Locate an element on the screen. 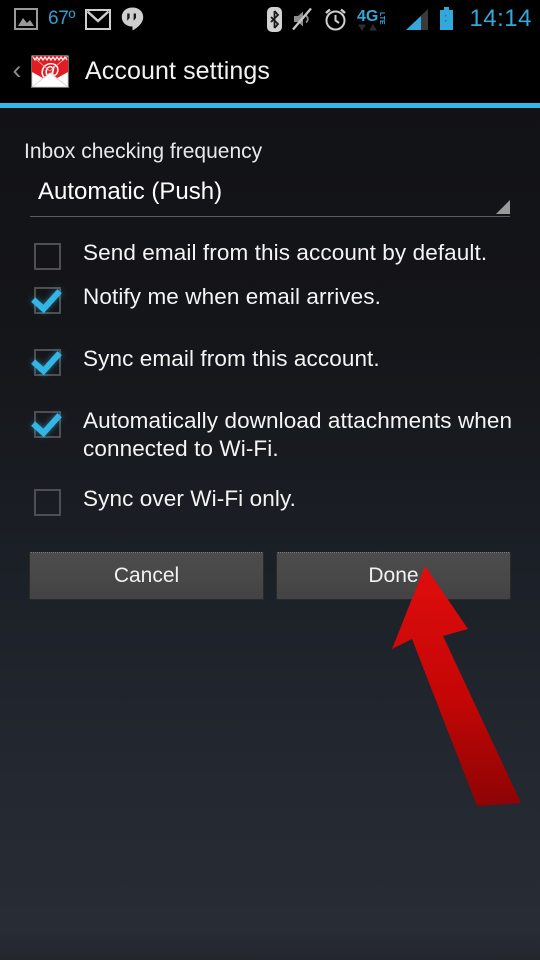 This screenshot has height=960, width=540. action-bar: ‹ @ Account settings is located at coordinates (270, 71).